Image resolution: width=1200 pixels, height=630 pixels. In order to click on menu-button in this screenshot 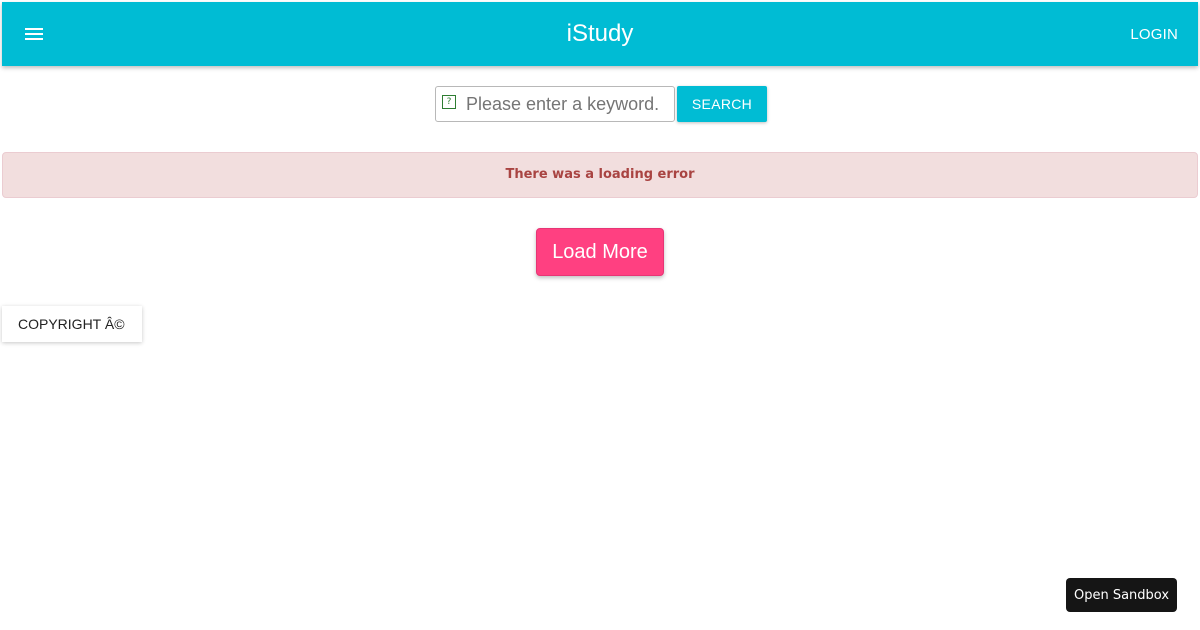, I will do `click(34, 34)`.